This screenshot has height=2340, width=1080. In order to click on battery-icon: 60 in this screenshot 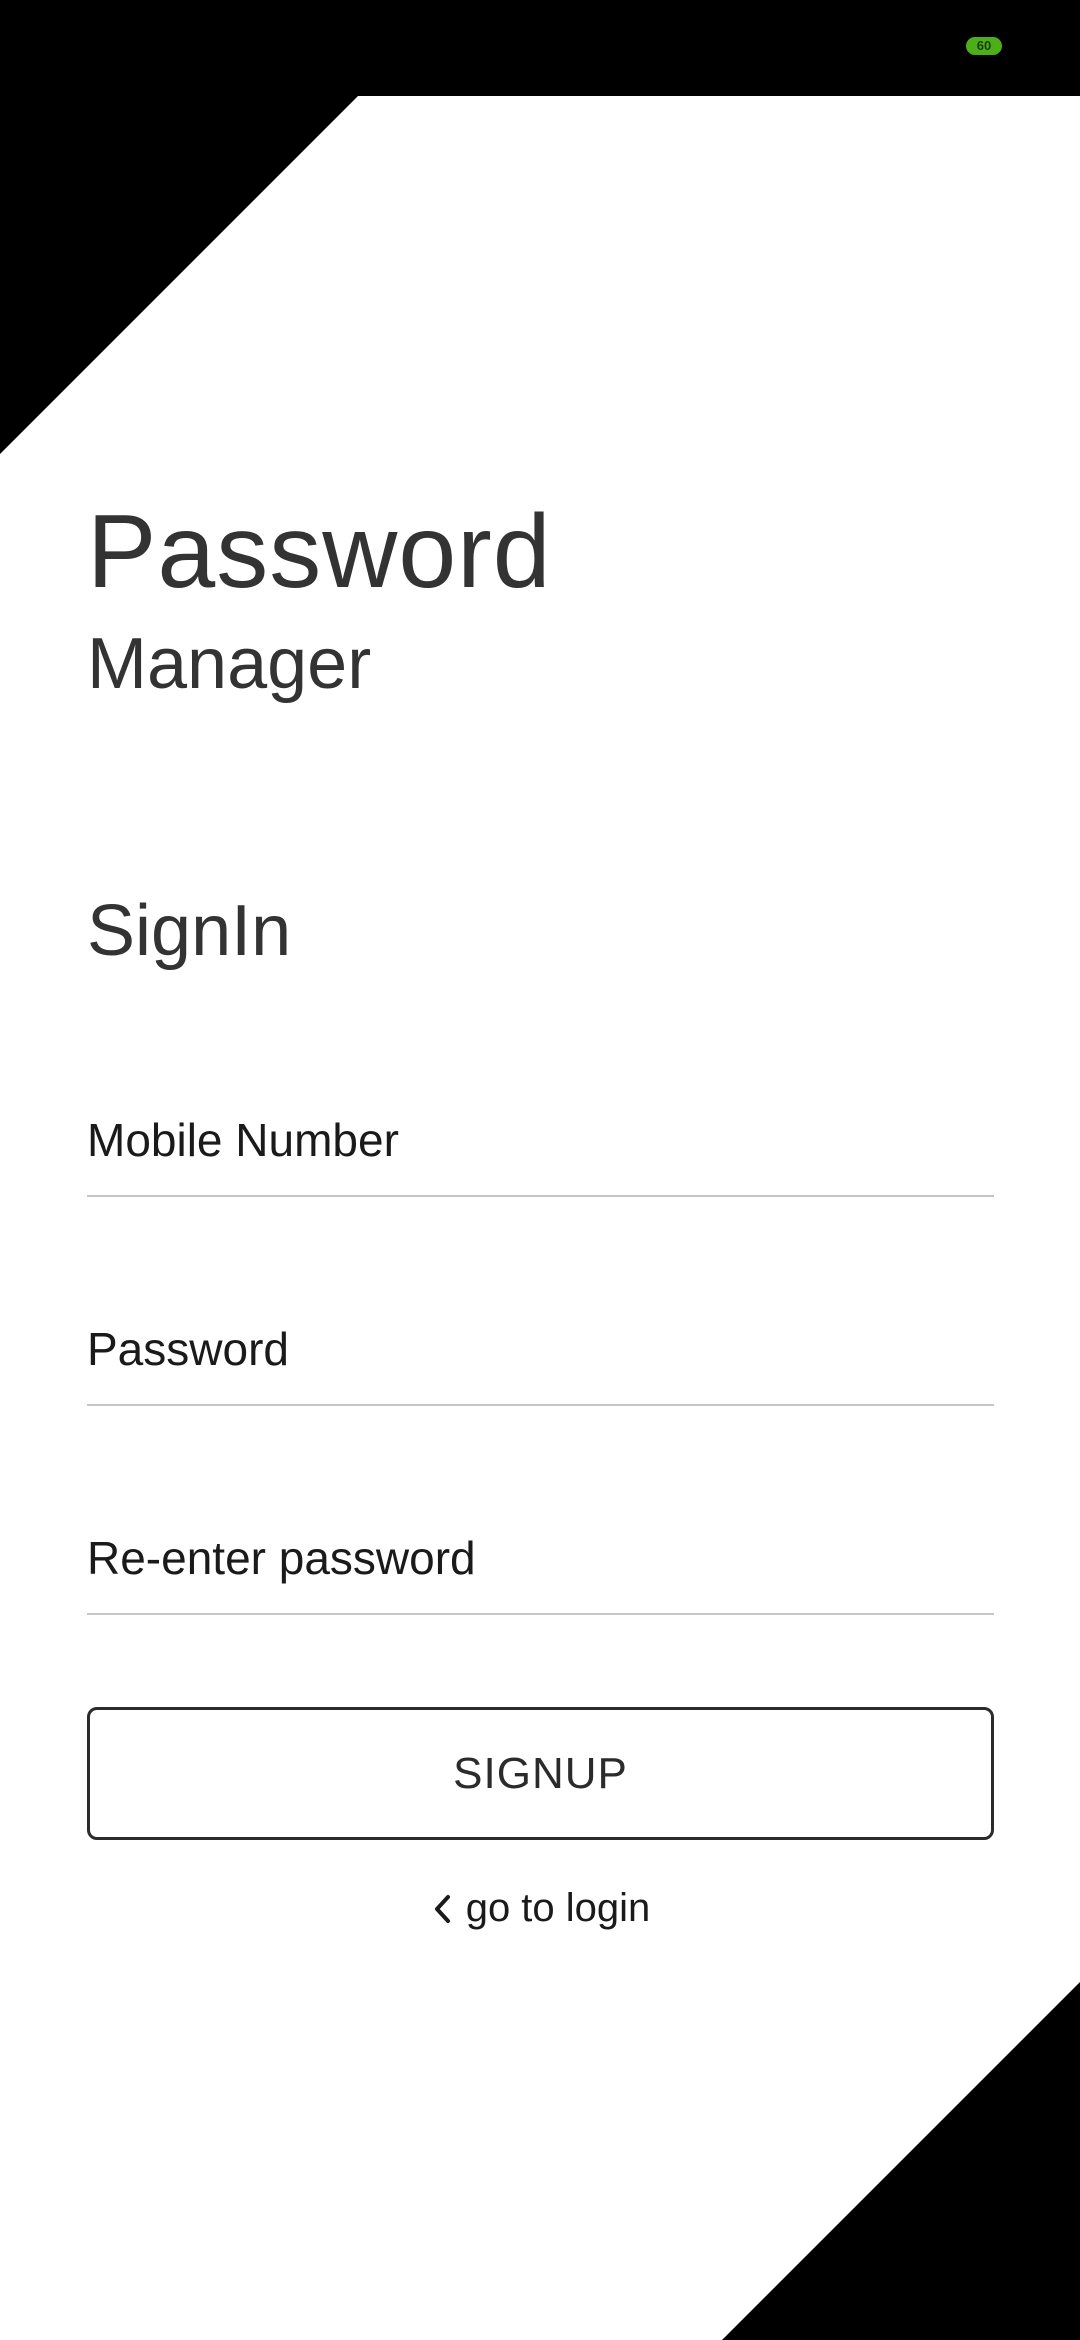, I will do `click(984, 46)`.